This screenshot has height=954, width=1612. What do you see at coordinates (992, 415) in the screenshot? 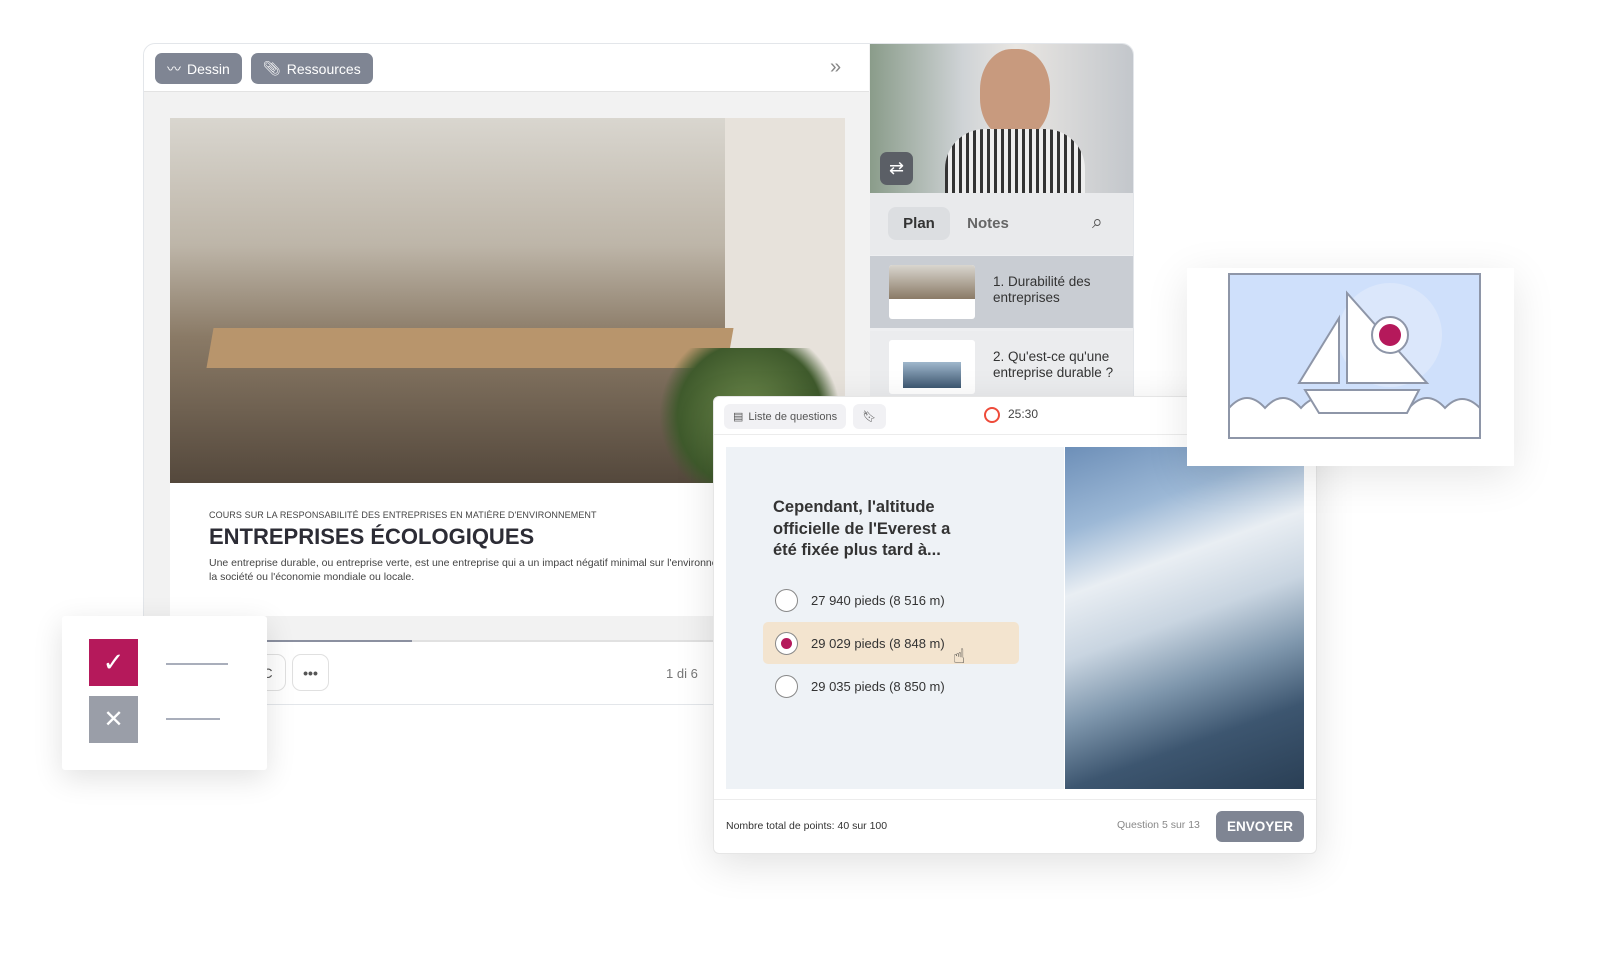
I see `timer-icon` at bounding box center [992, 415].